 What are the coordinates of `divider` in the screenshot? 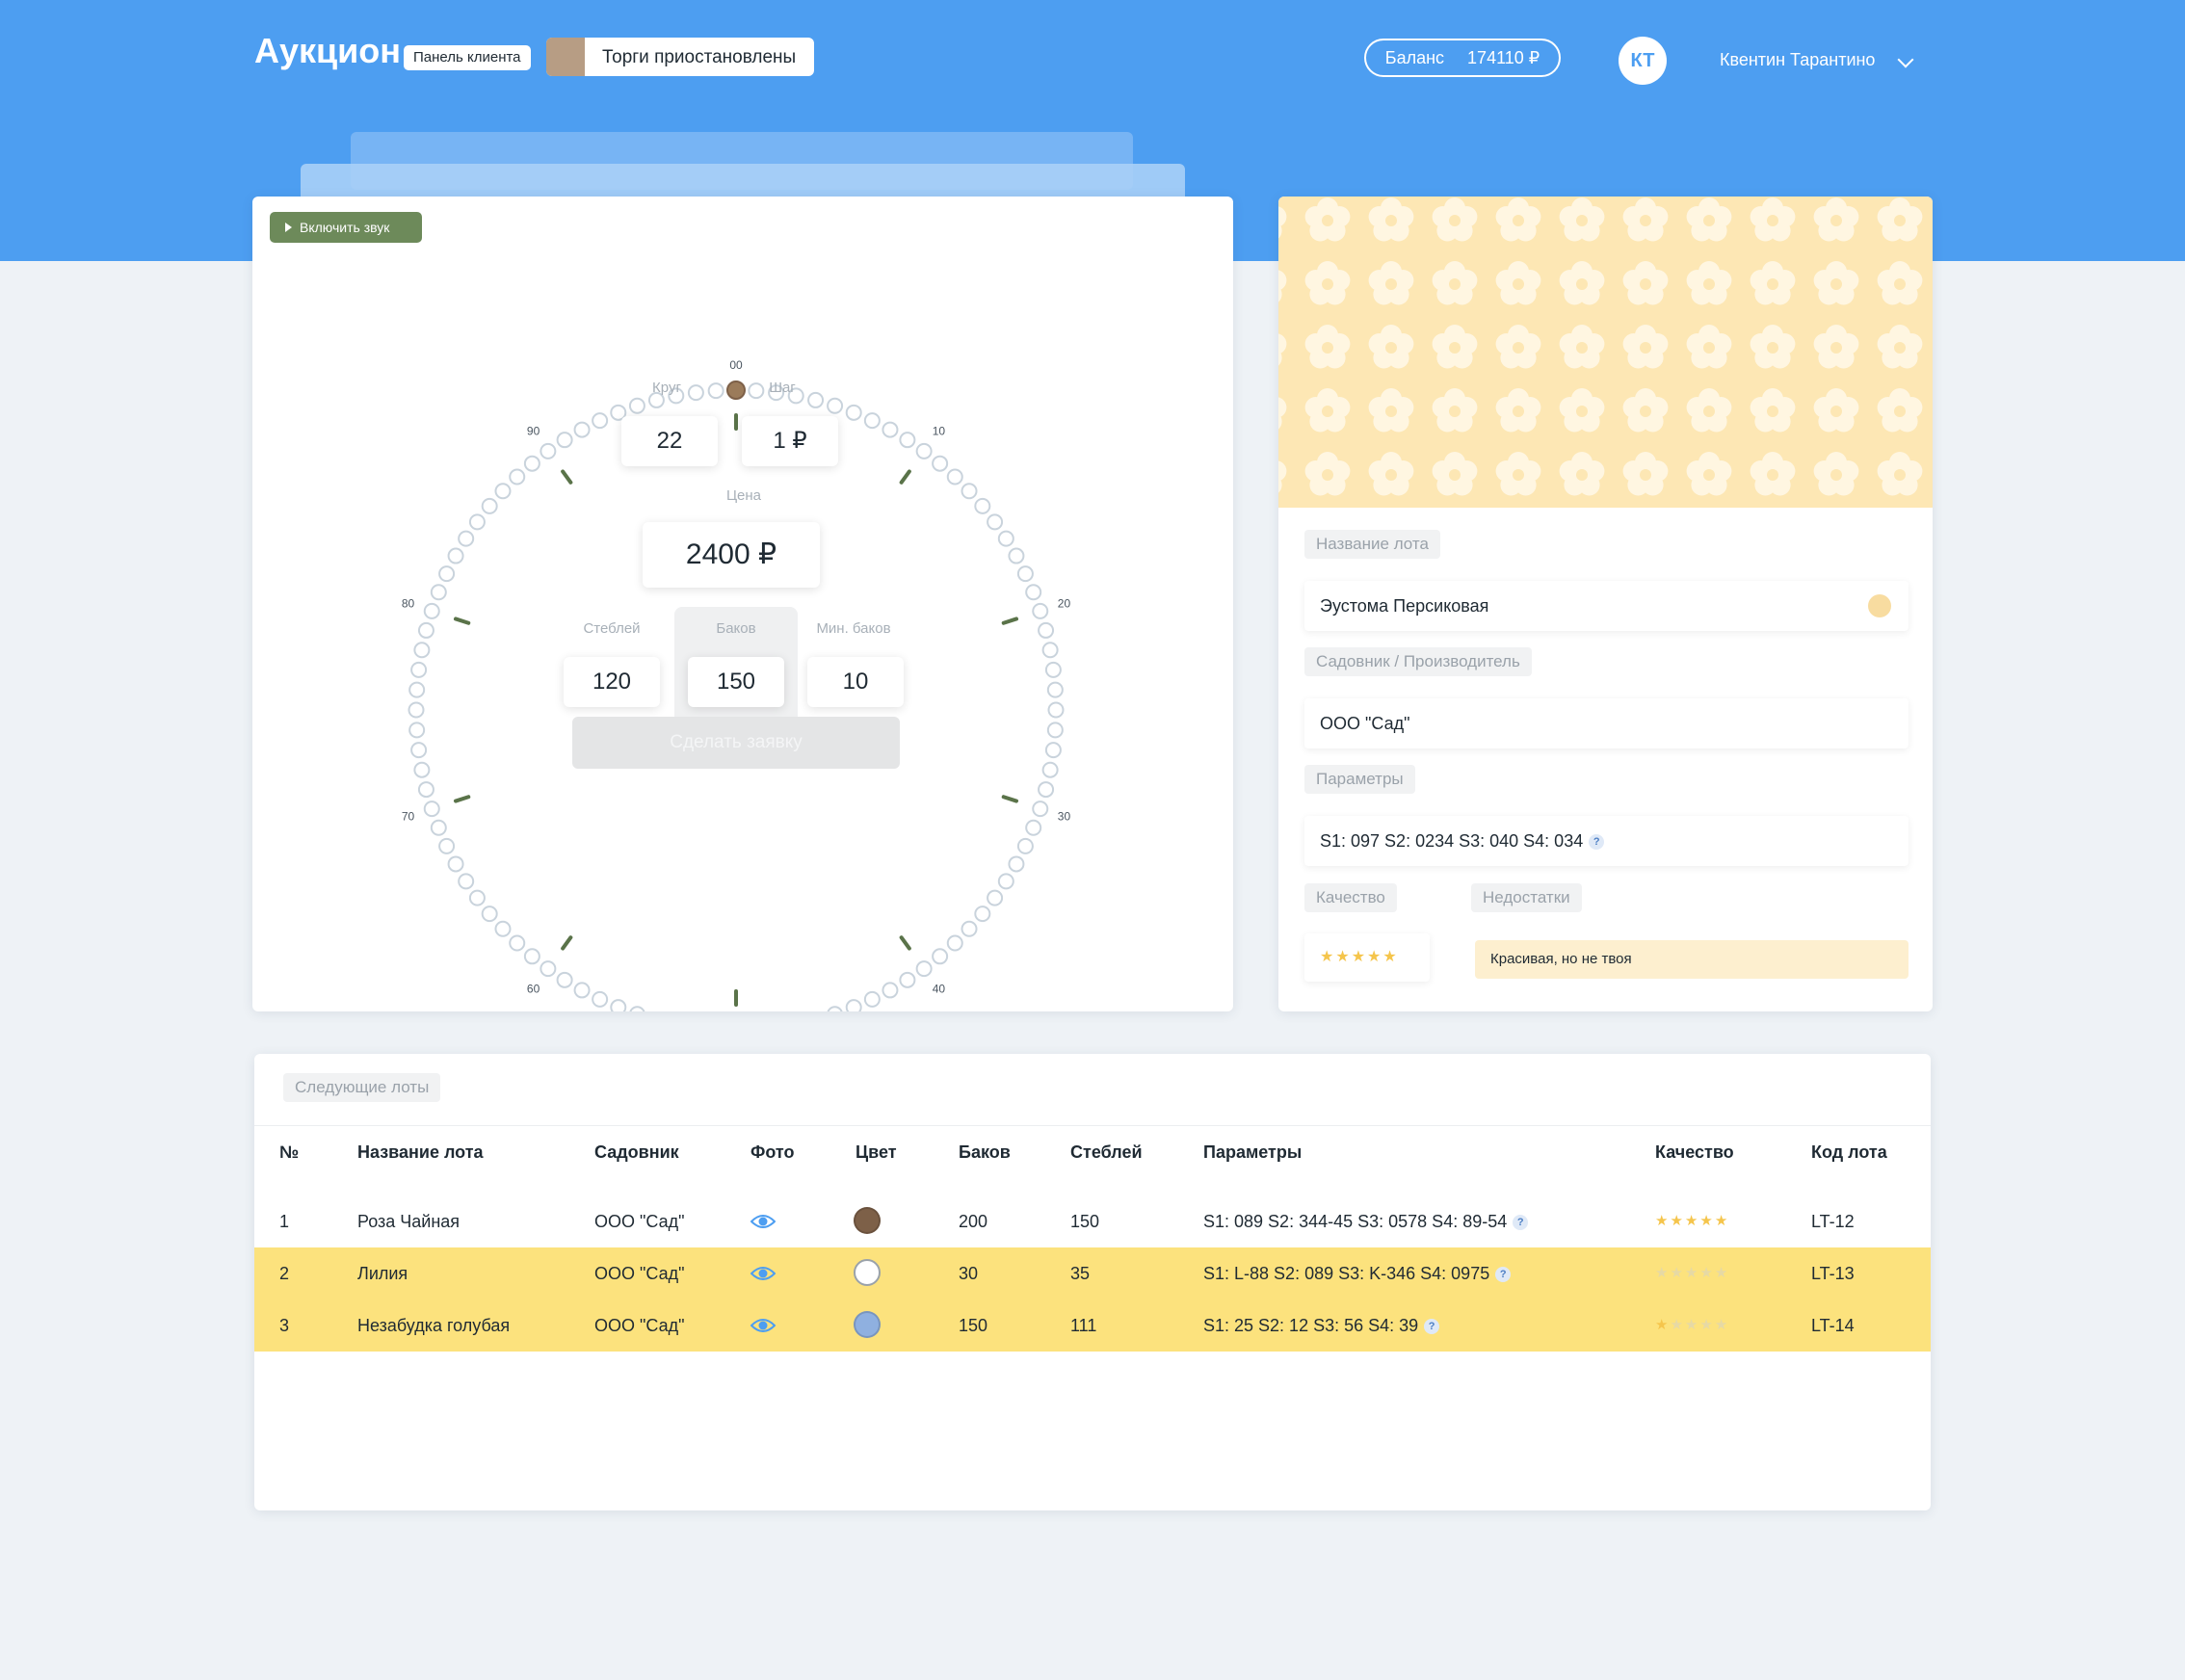 It's located at (1092, 1126).